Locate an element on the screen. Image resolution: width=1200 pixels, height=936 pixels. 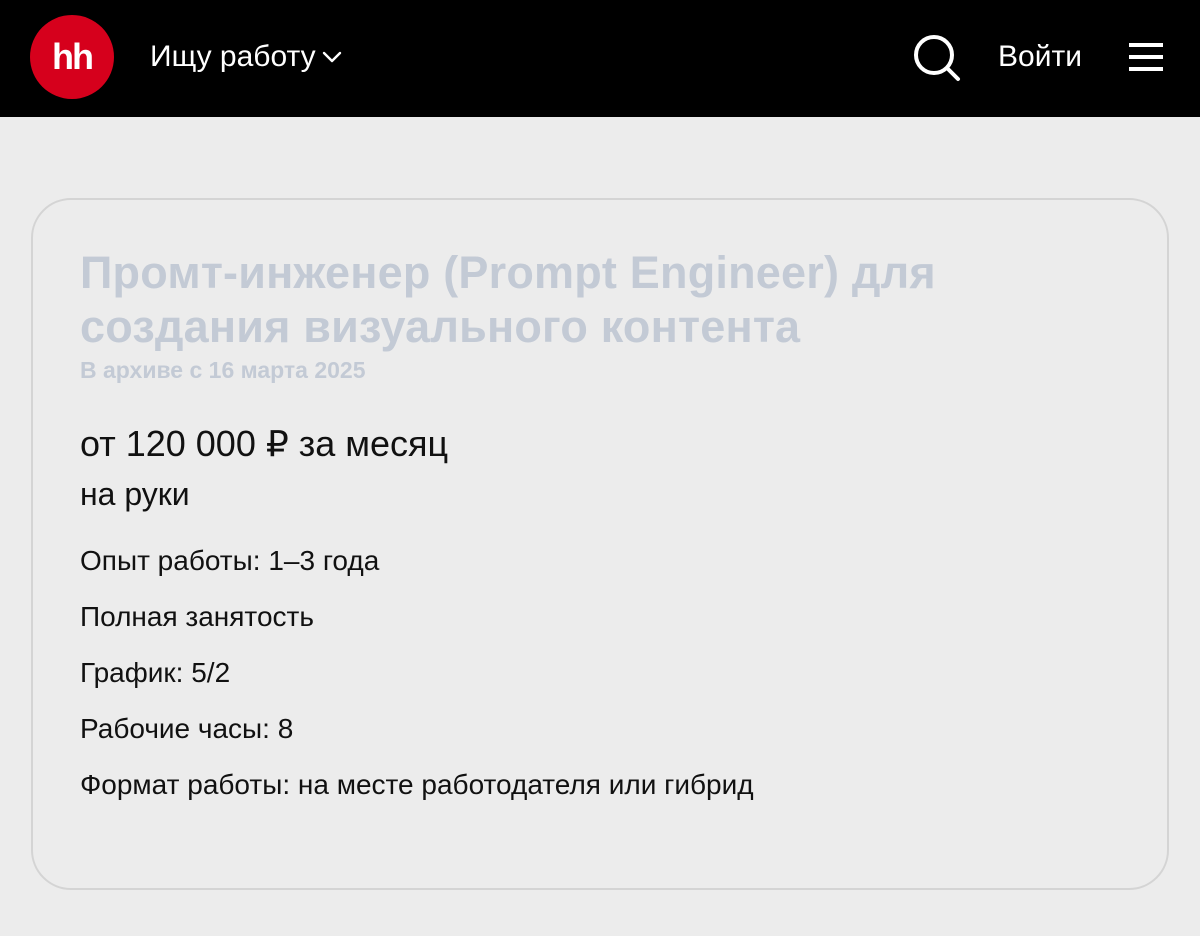
login-button: Войти is located at coordinates (1040, 57).